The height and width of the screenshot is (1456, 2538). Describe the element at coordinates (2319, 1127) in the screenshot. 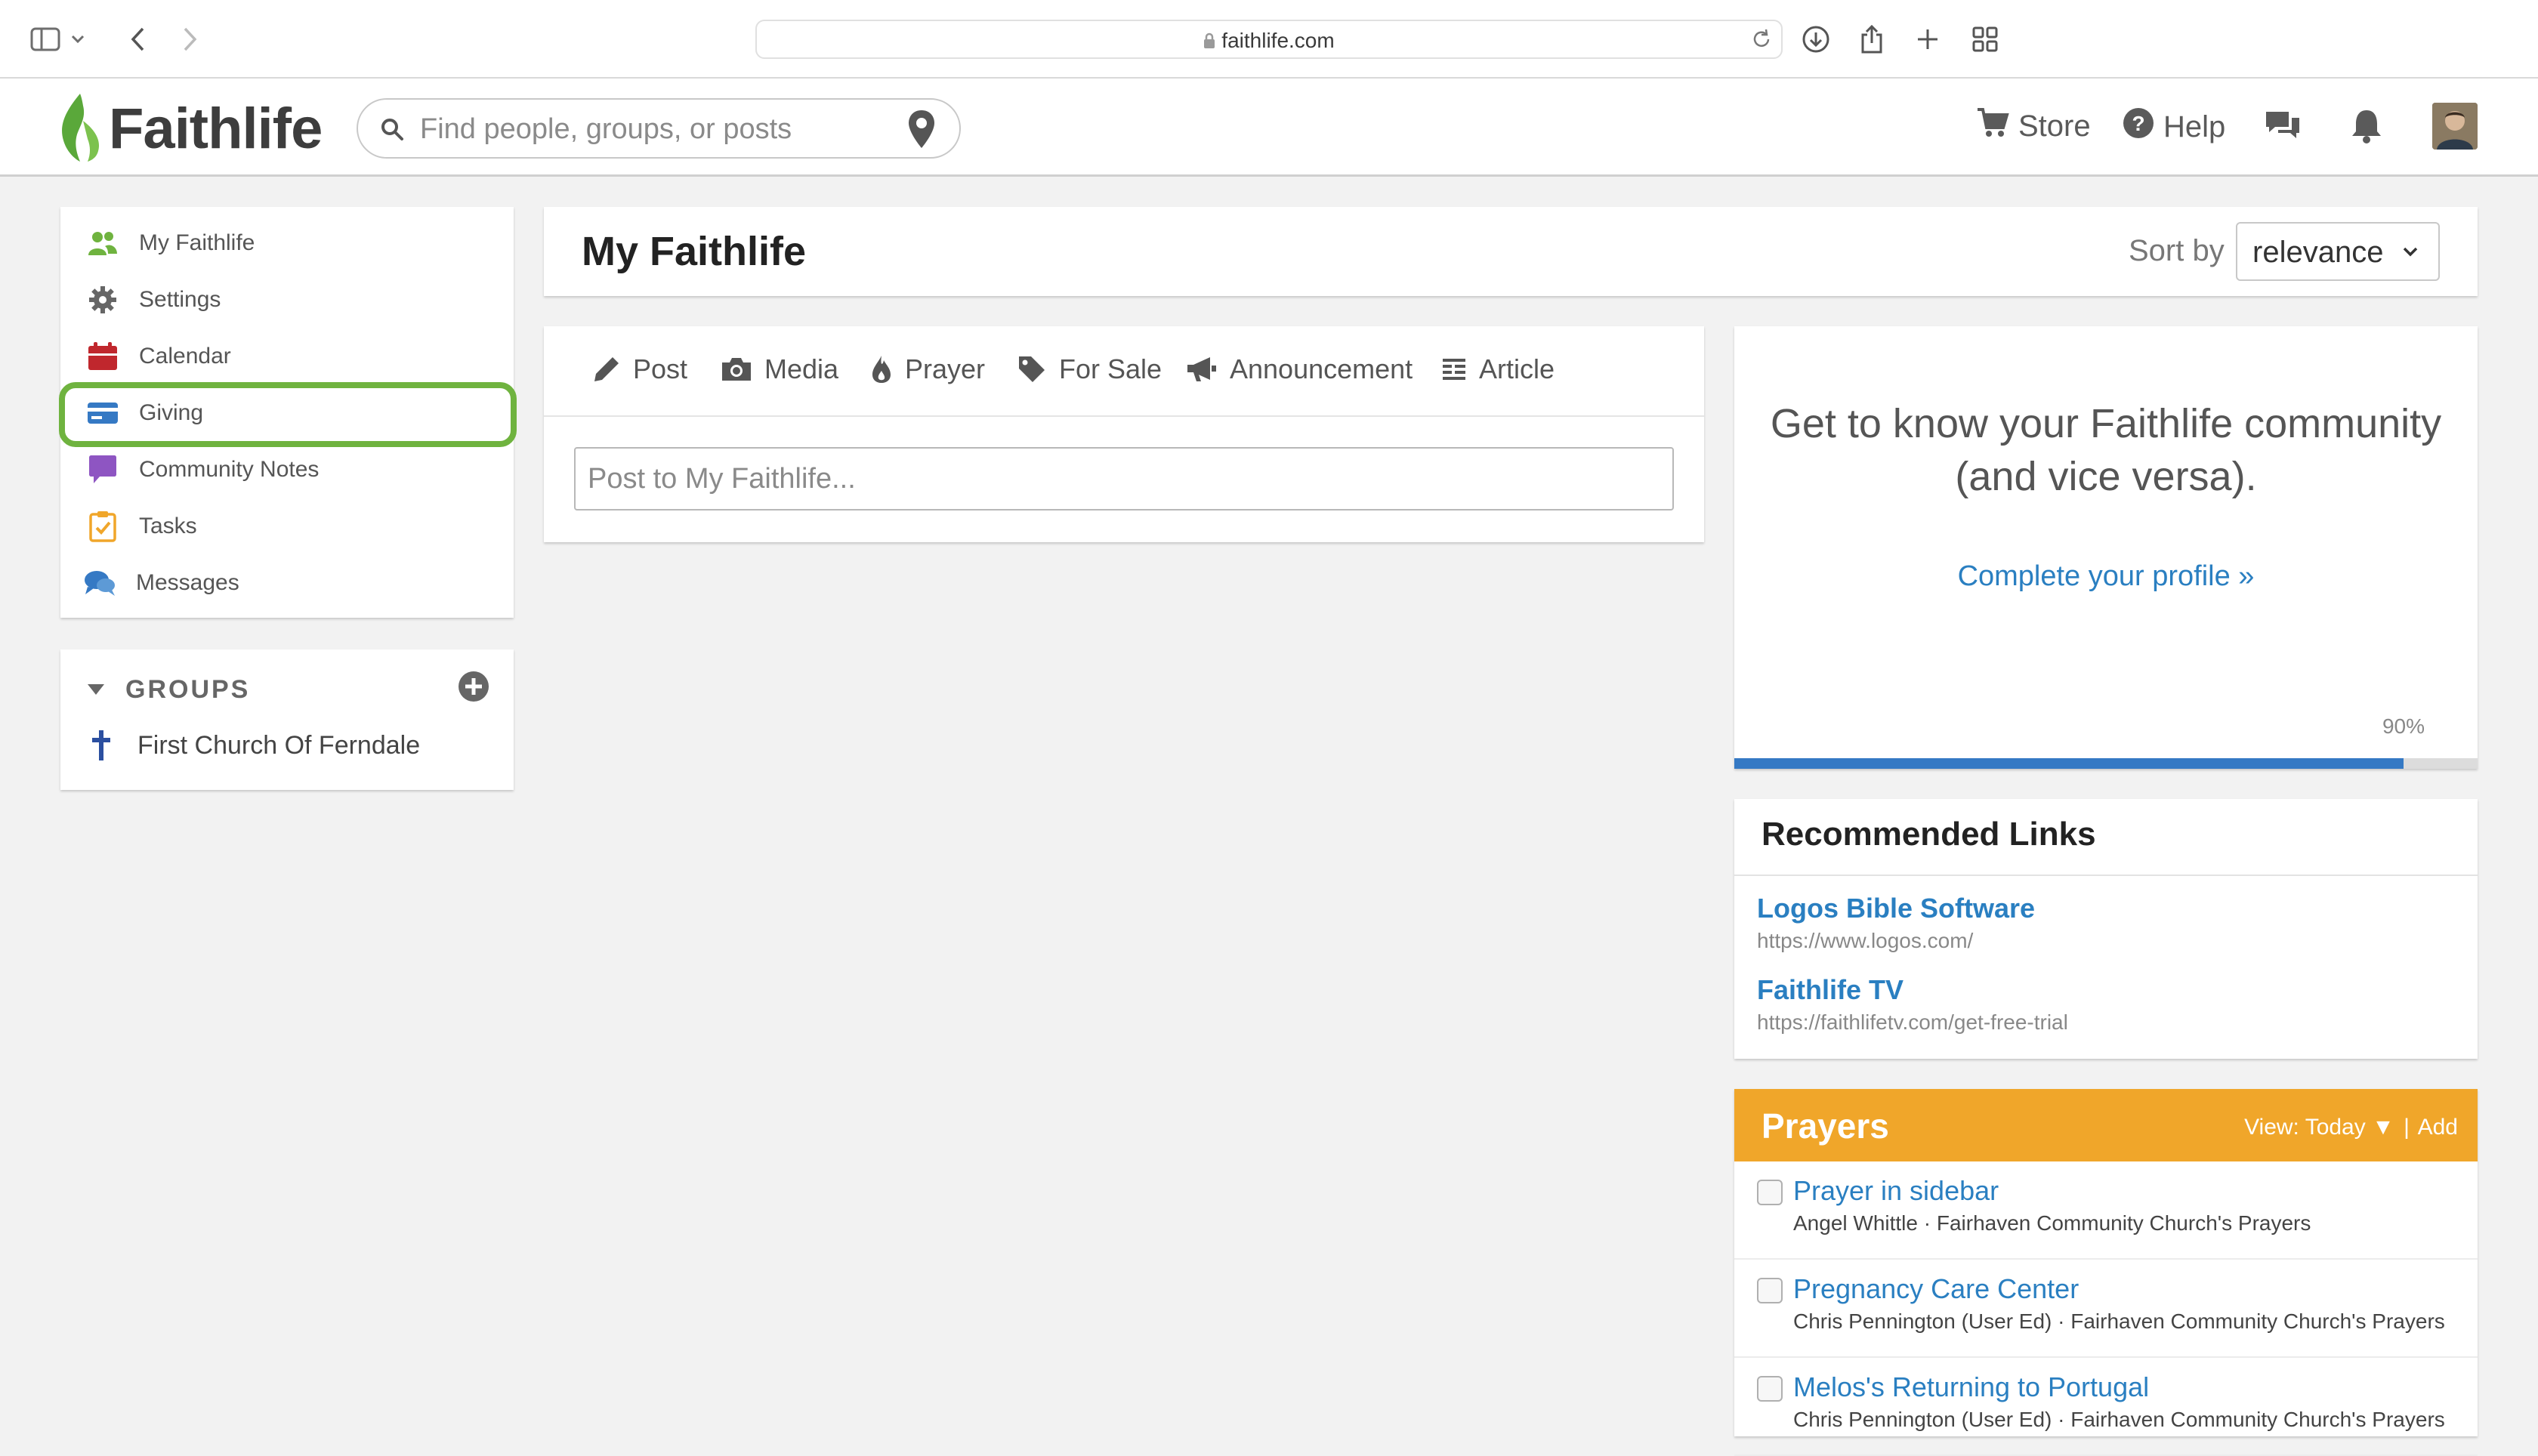

I see `prayers-view-filter: View: Today ▼` at that location.